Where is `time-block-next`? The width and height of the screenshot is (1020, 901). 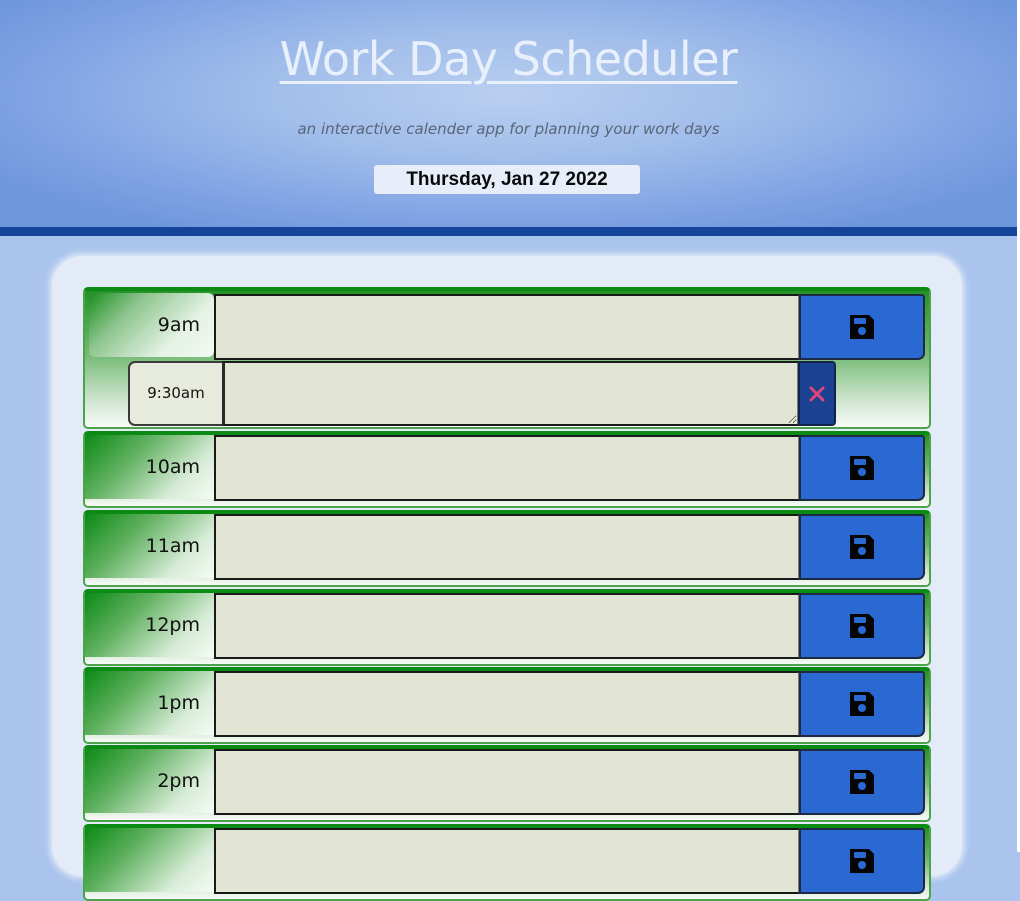 time-block-next is located at coordinates (507, 862).